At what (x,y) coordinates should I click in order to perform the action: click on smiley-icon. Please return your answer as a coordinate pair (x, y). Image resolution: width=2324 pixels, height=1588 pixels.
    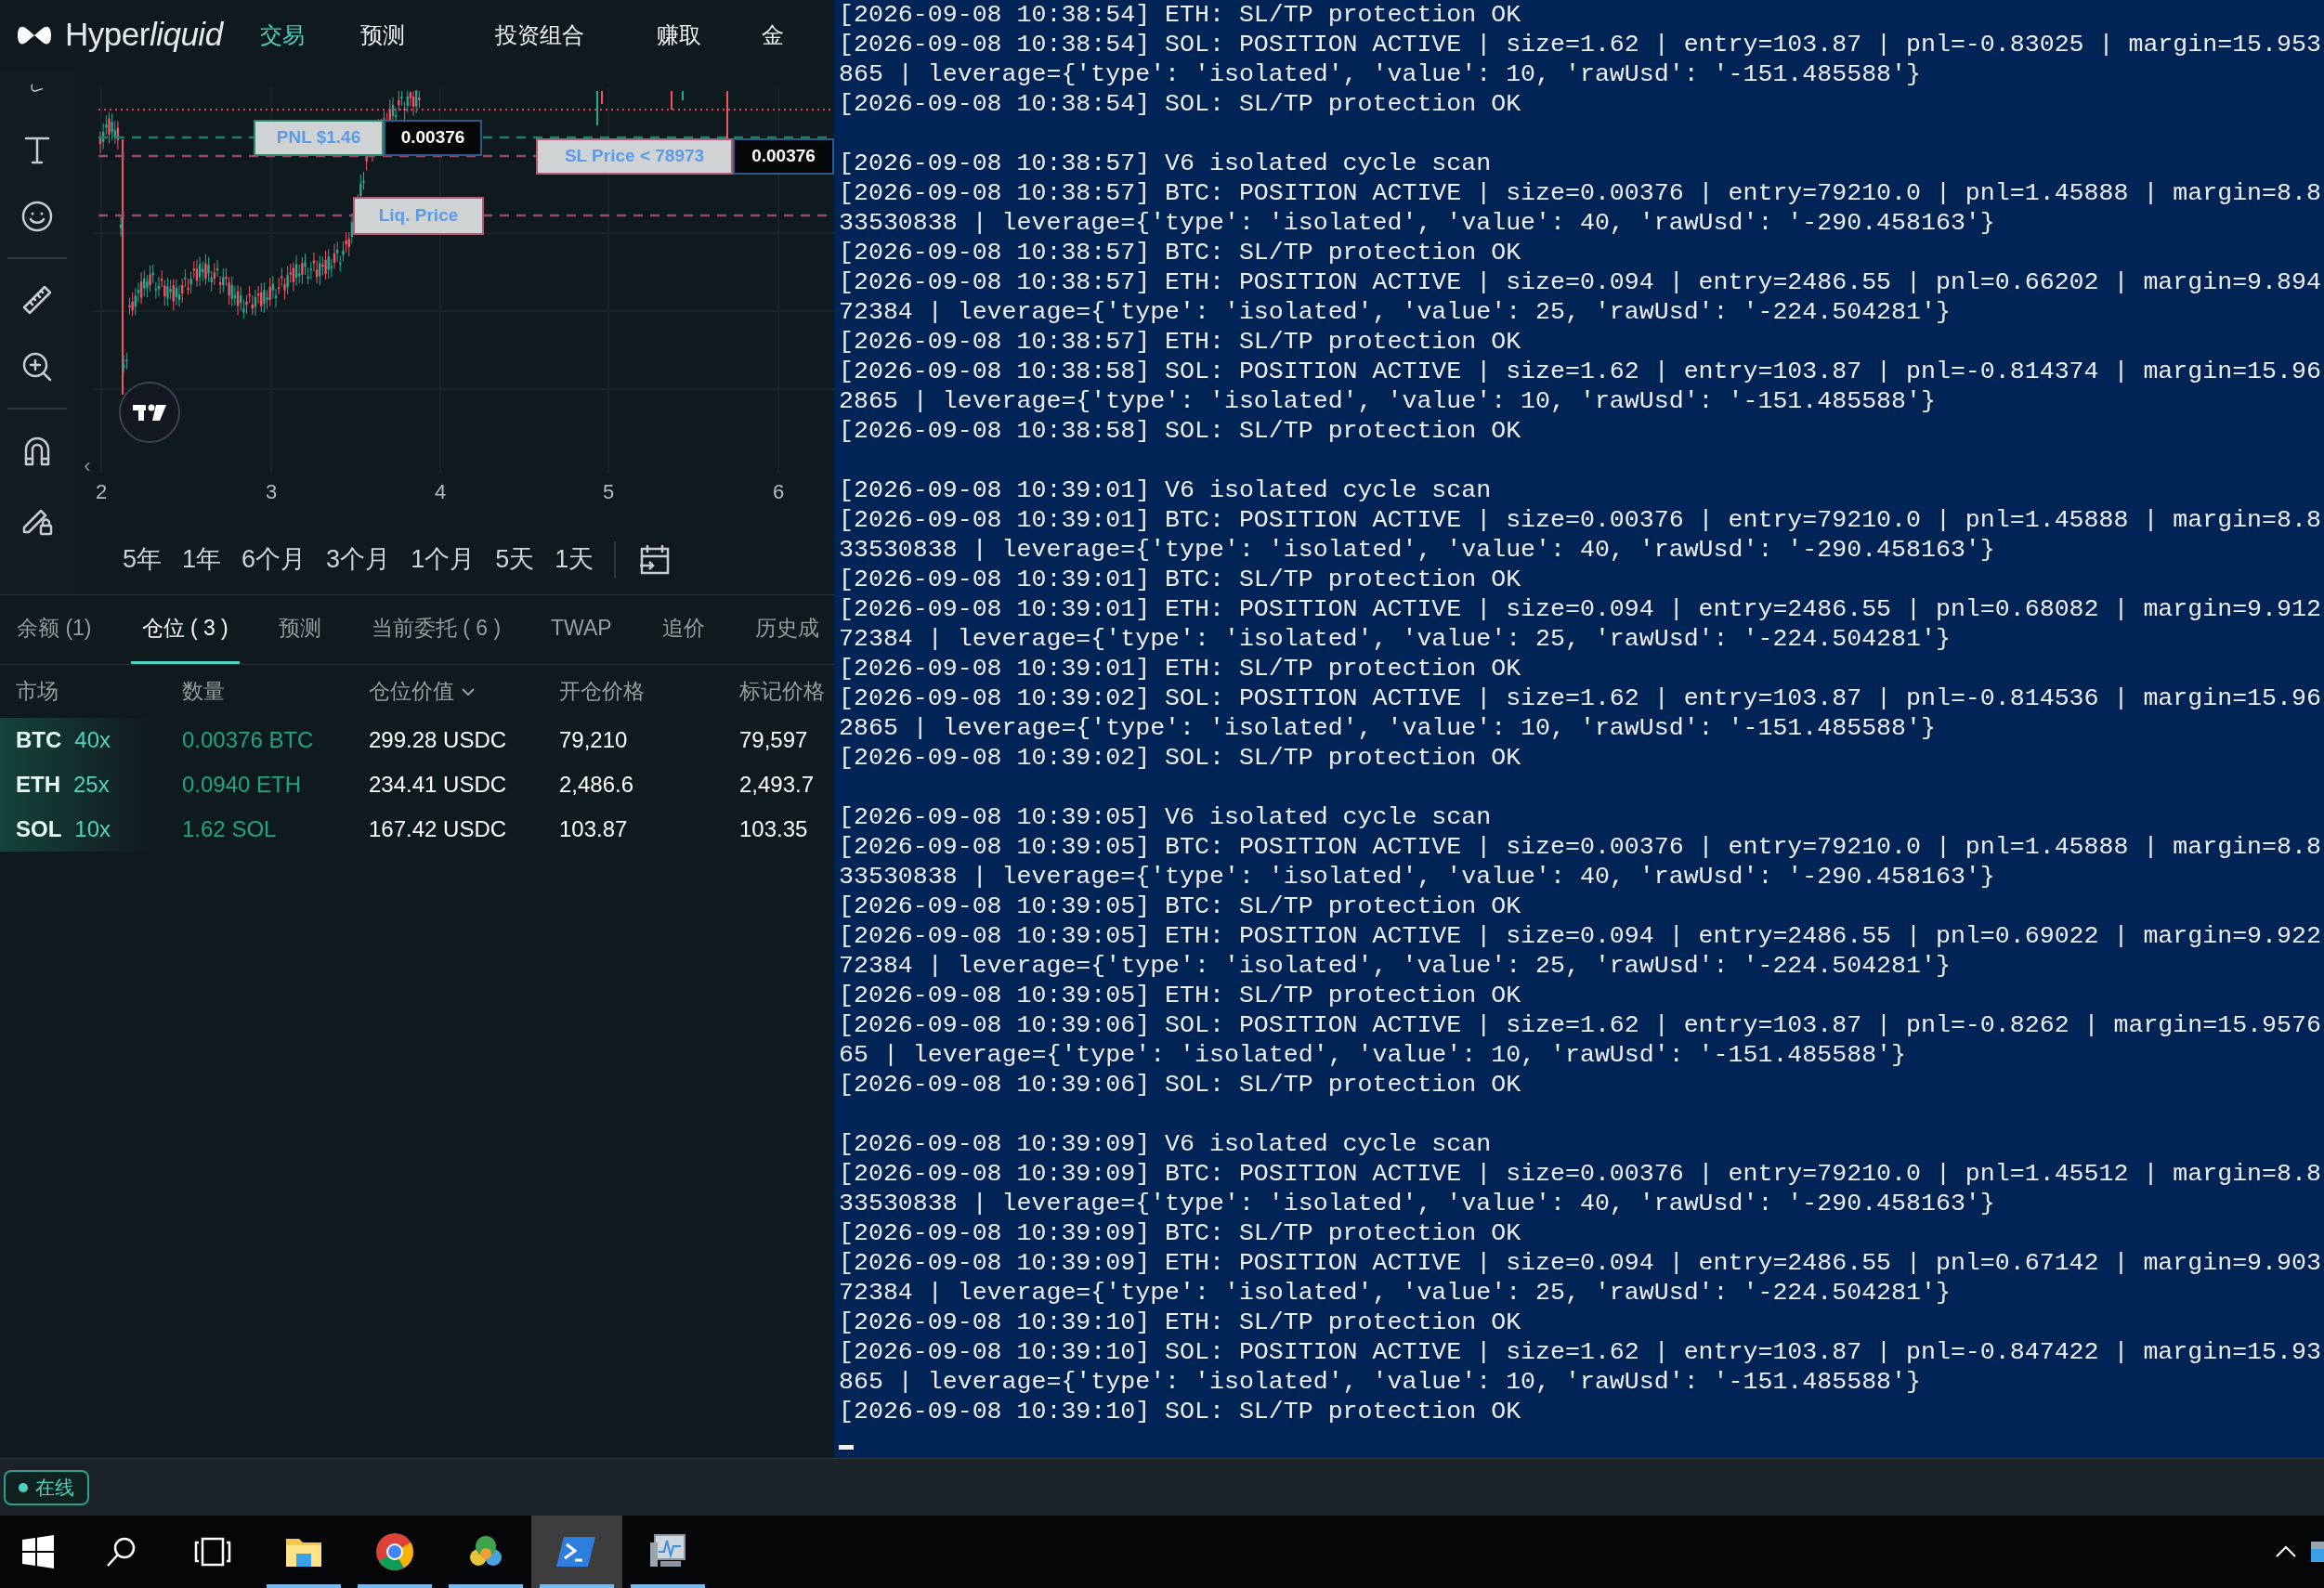
    Looking at the image, I should click on (37, 217).